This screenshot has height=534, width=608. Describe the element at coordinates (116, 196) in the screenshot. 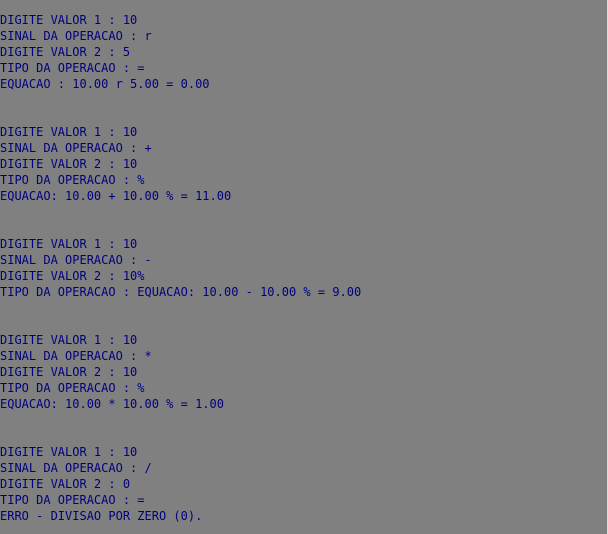

I see `console-line: EQUACAO: 10.00 + 10.00 % = 11.00` at that location.